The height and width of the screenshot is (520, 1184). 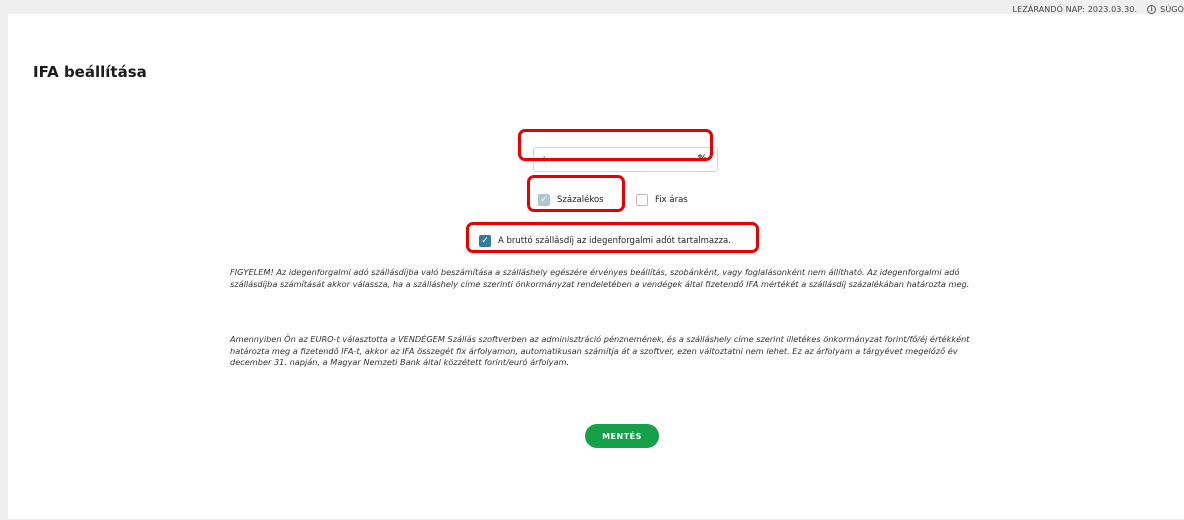 I want to click on fixed-price-checkbox, so click(x=642, y=200).